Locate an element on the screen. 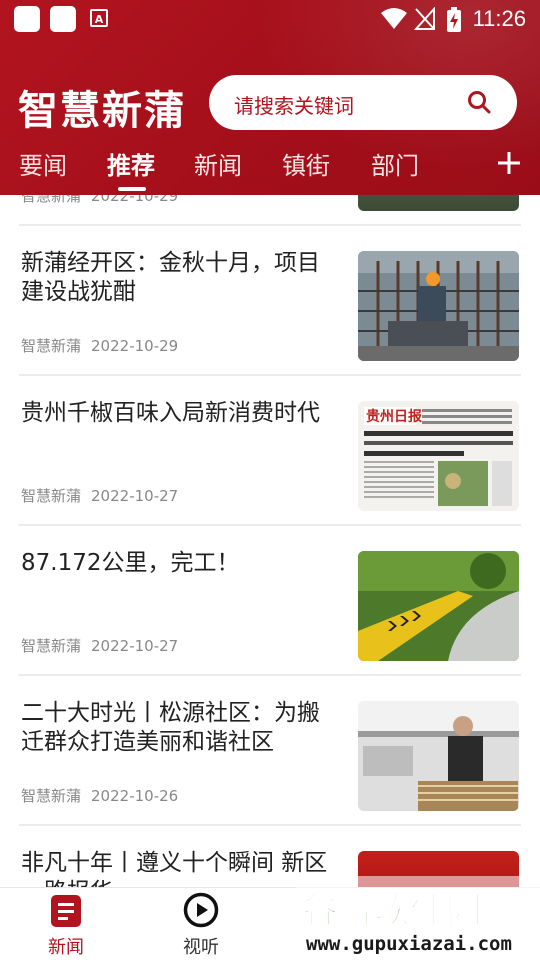 Image resolution: width=540 pixels, height=964 pixels. item-title: 非凡十年丨遵义十个瞬间 新区一路报华 is located at coordinates (181, 868).